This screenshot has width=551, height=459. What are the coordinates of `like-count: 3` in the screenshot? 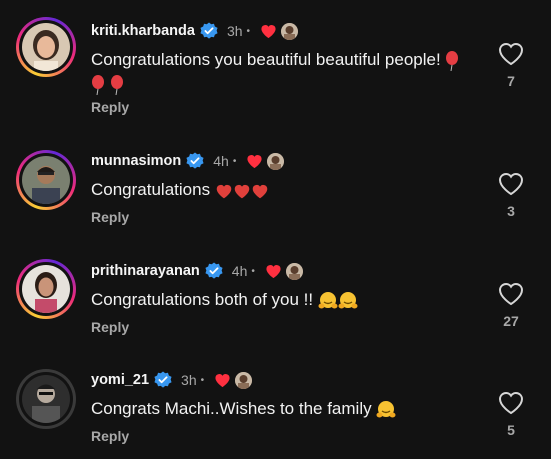 It's located at (511, 211).